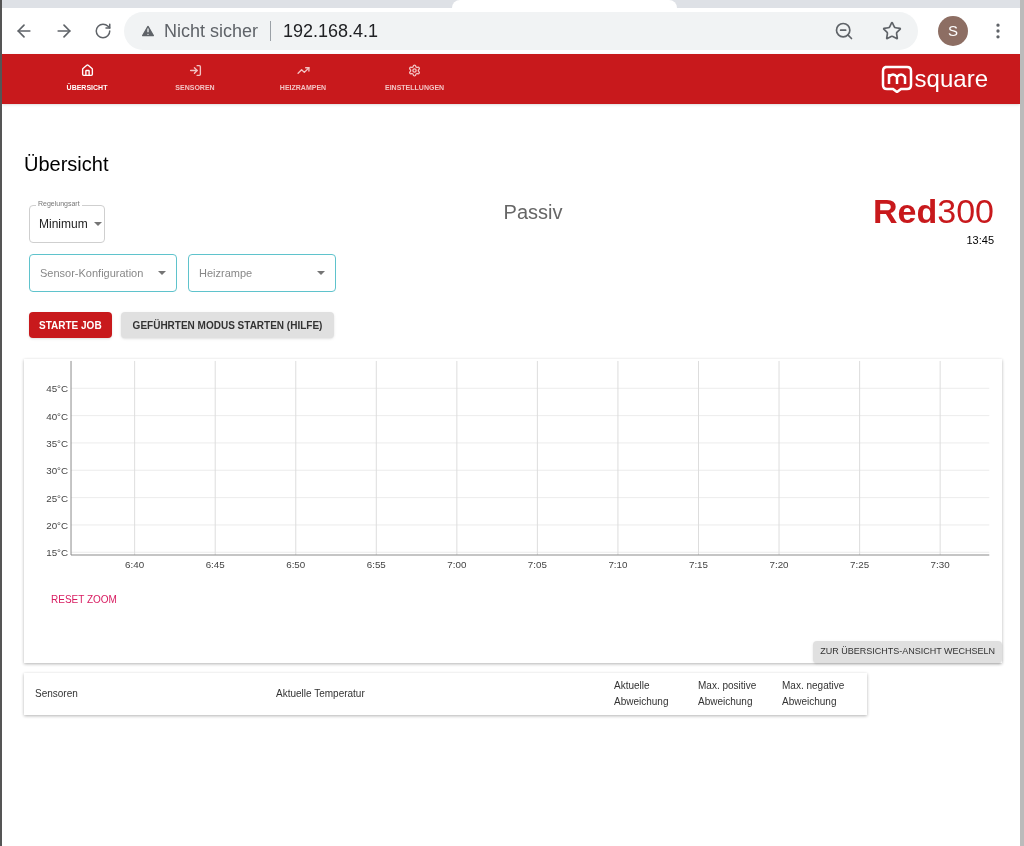 This screenshot has width=1024, height=846. Describe the element at coordinates (940, 564) in the screenshot. I see `x-tick-label: 7:30` at that location.